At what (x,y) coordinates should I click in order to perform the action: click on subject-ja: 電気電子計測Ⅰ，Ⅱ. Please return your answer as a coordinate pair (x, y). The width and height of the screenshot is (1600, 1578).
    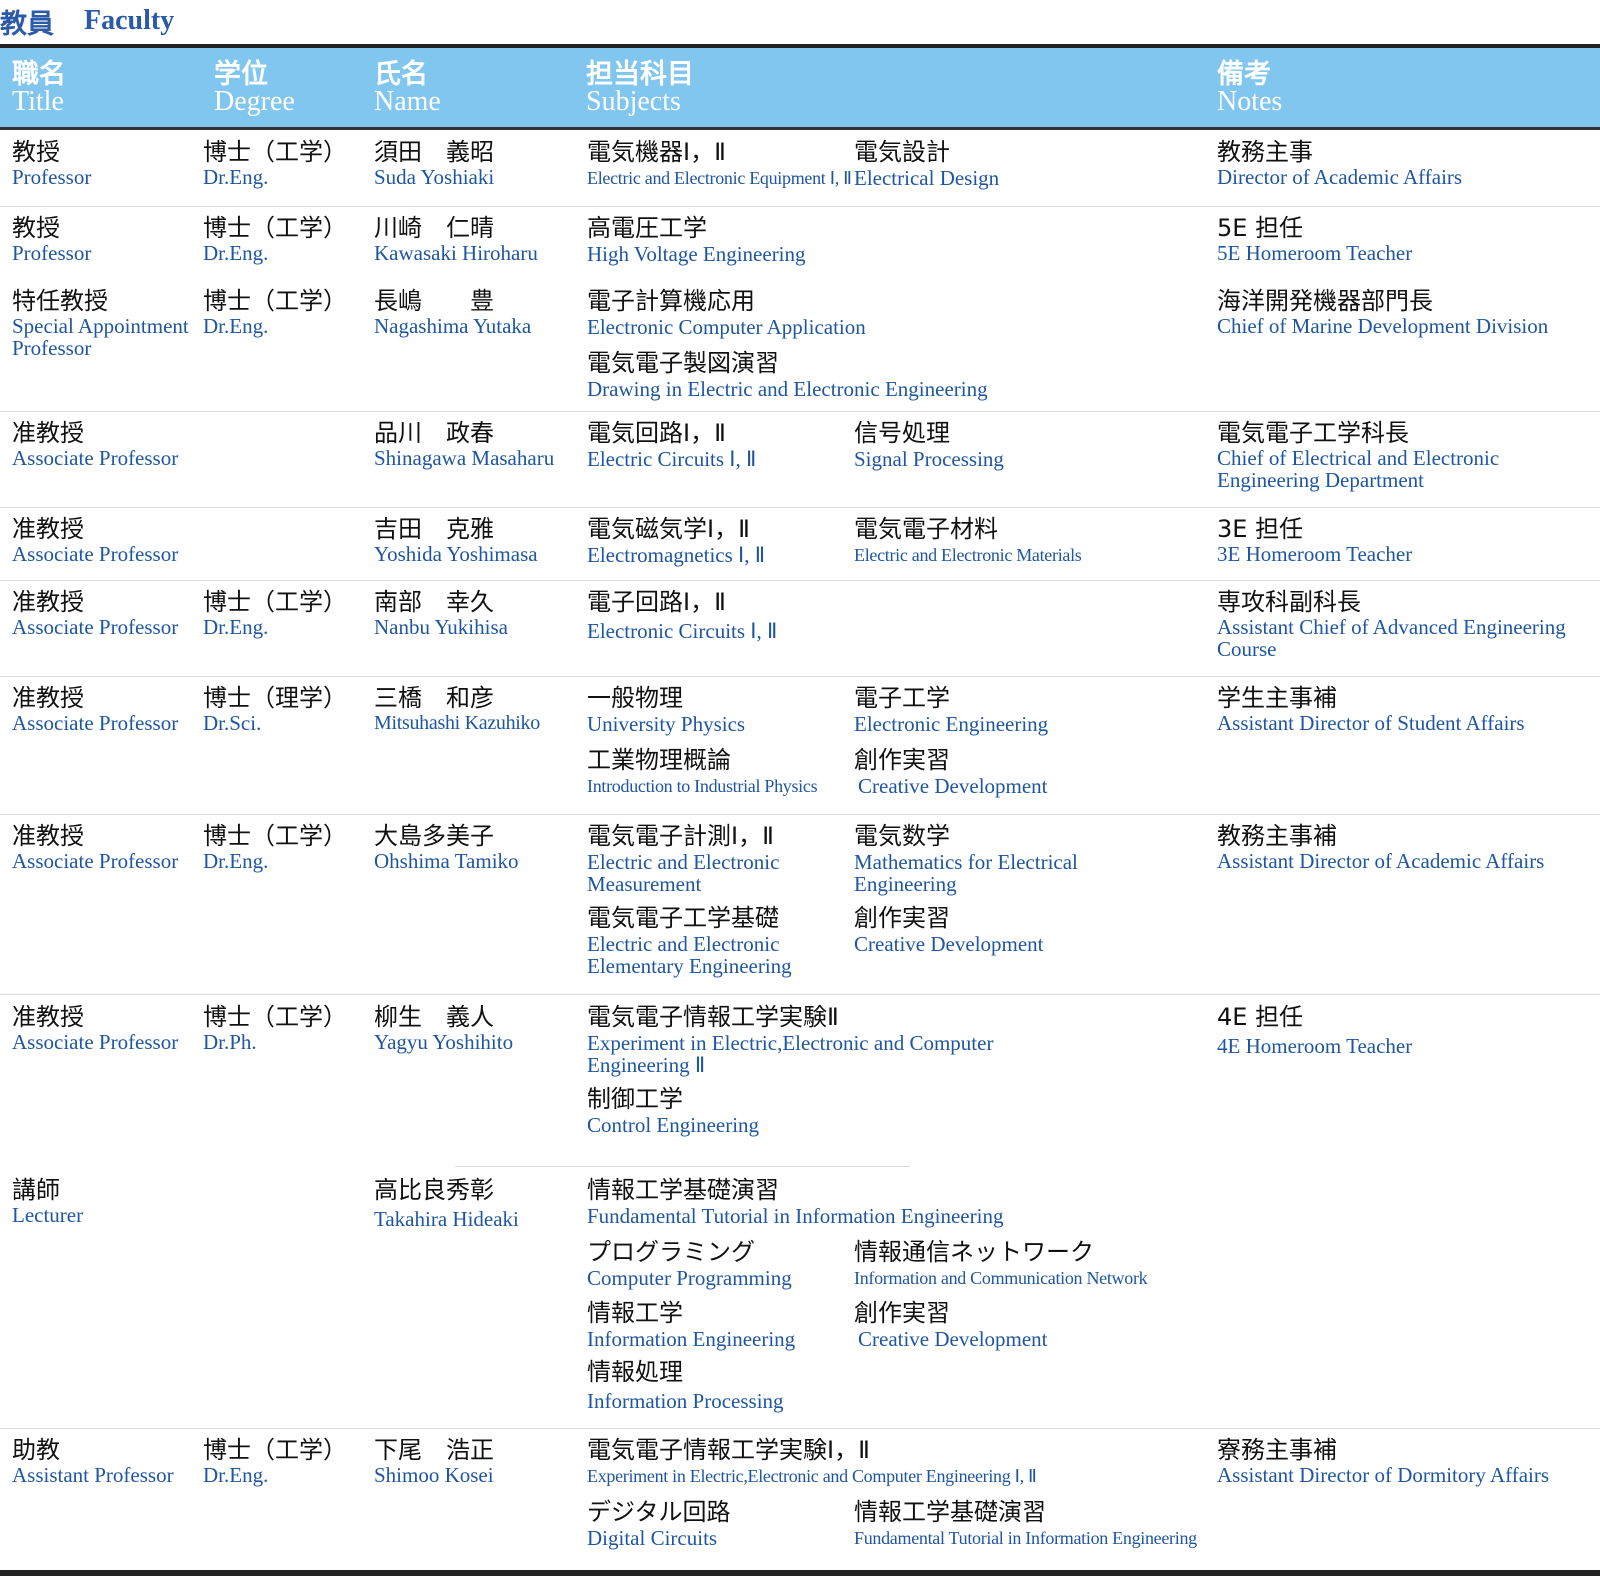
    Looking at the image, I should click on (680, 836).